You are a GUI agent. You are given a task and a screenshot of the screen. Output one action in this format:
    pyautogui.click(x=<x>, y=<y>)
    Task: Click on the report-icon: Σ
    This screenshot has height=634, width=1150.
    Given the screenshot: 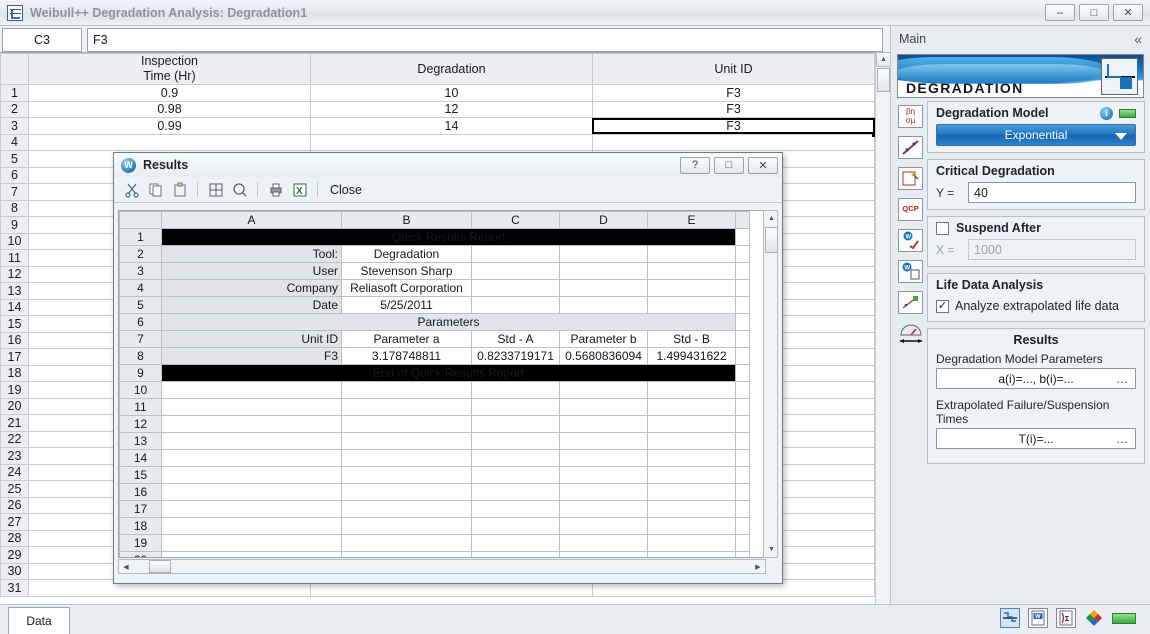 What is the action you would take?
    pyautogui.click(x=1066, y=618)
    